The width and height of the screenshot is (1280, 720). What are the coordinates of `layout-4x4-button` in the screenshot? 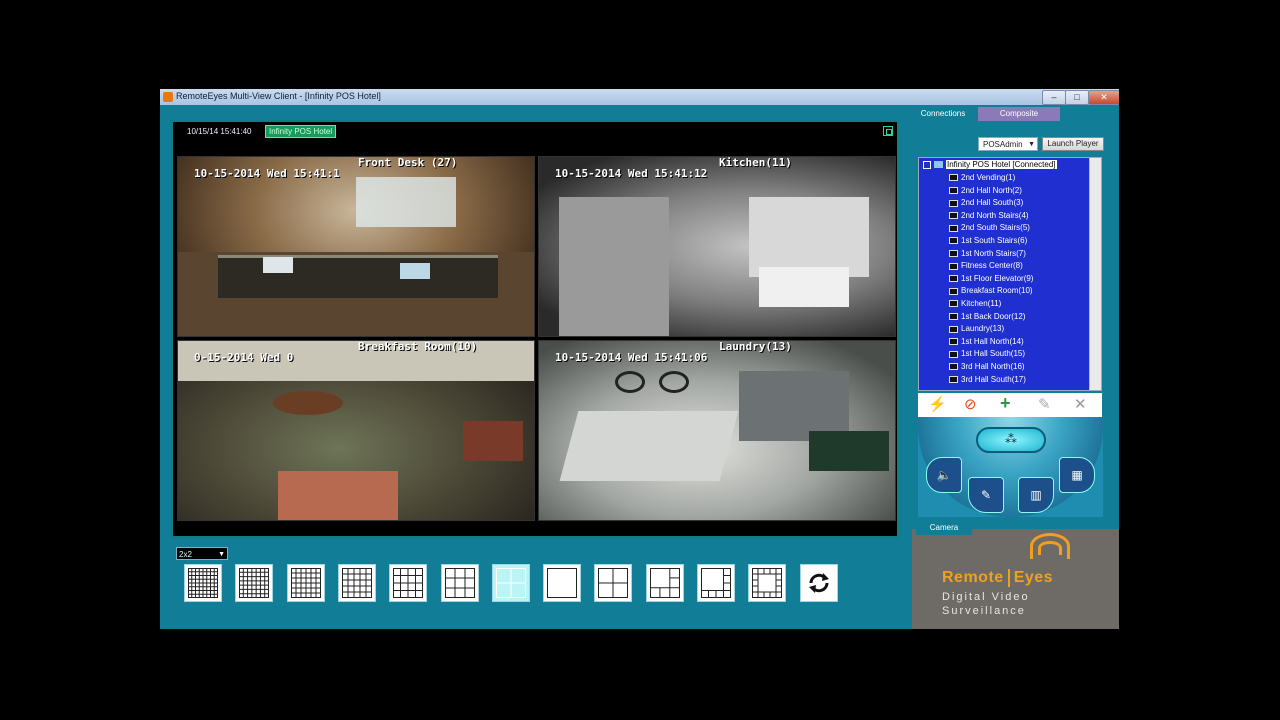 It's located at (408, 583).